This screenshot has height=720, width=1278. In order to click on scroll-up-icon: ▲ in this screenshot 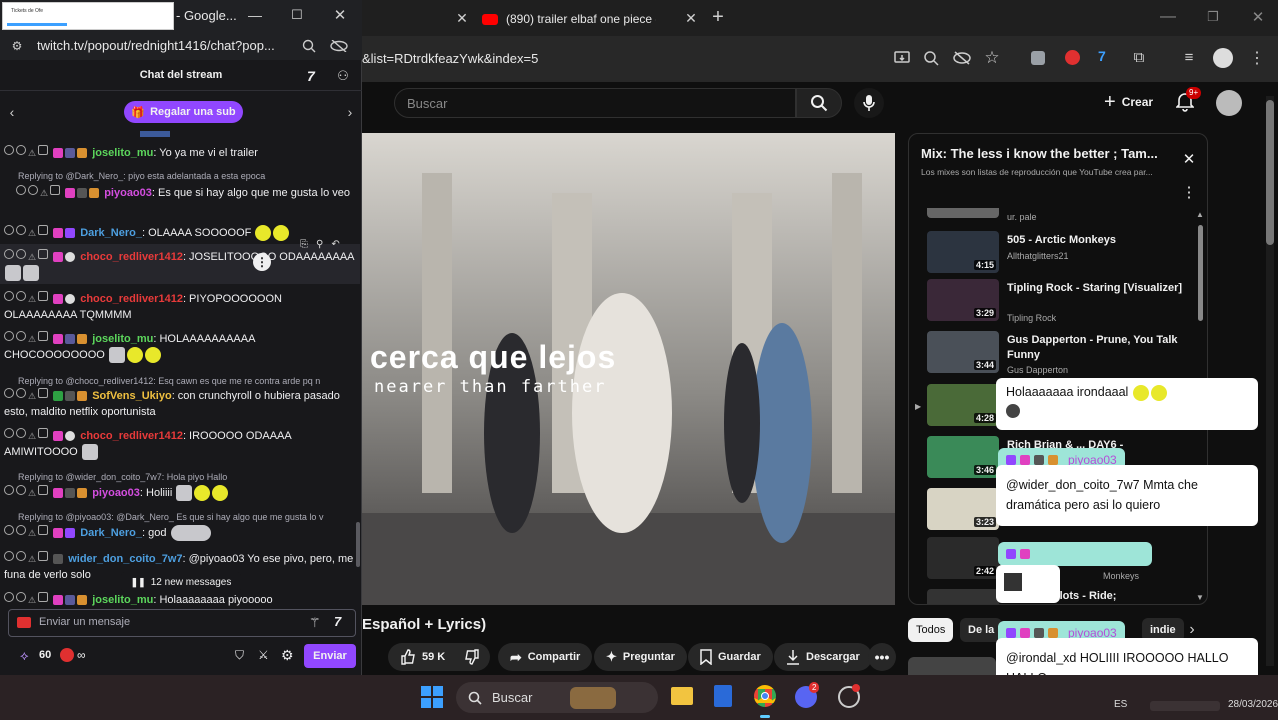, I will do `click(1200, 214)`.